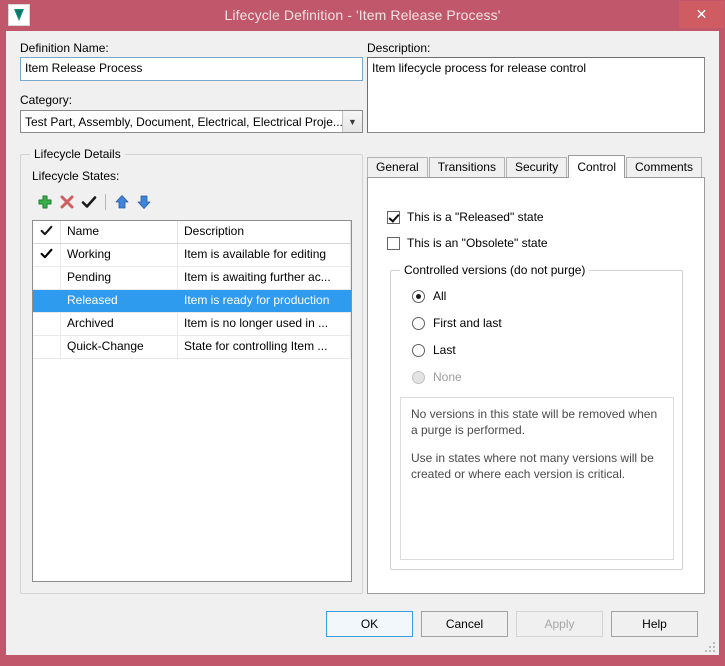 Image resolution: width=725 pixels, height=666 pixels. I want to click on tab-security: Security, so click(536, 167).